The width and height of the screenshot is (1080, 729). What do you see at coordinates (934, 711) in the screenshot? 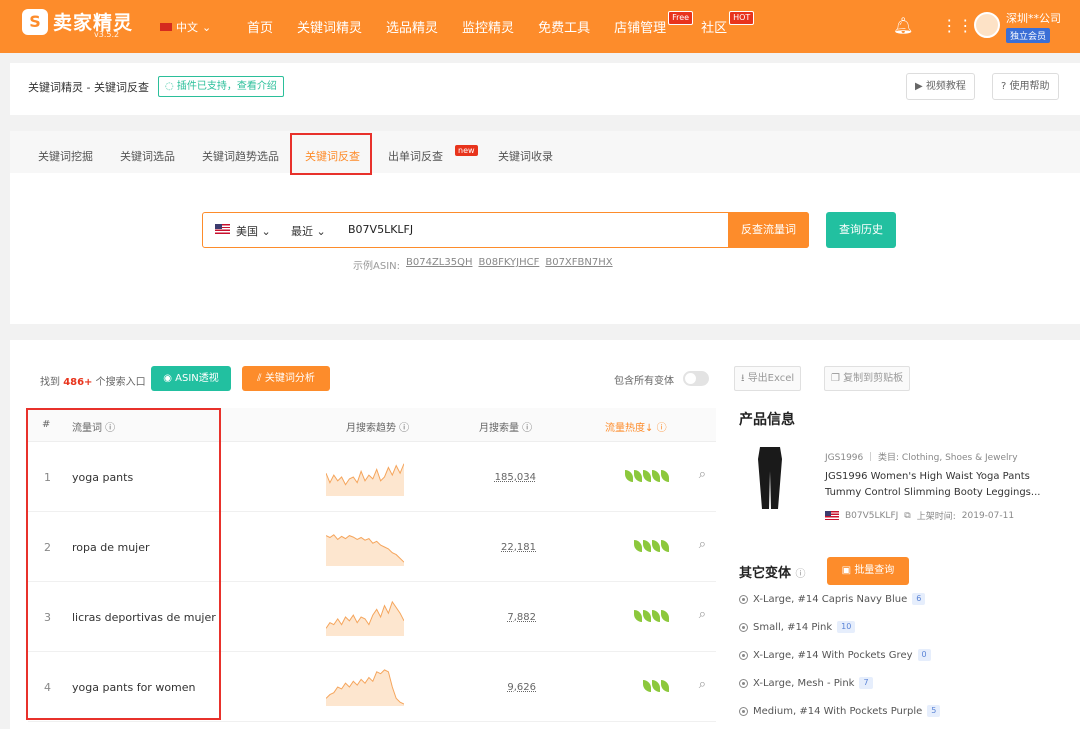
I see `variant-count: 5` at bounding box center [934, 711].